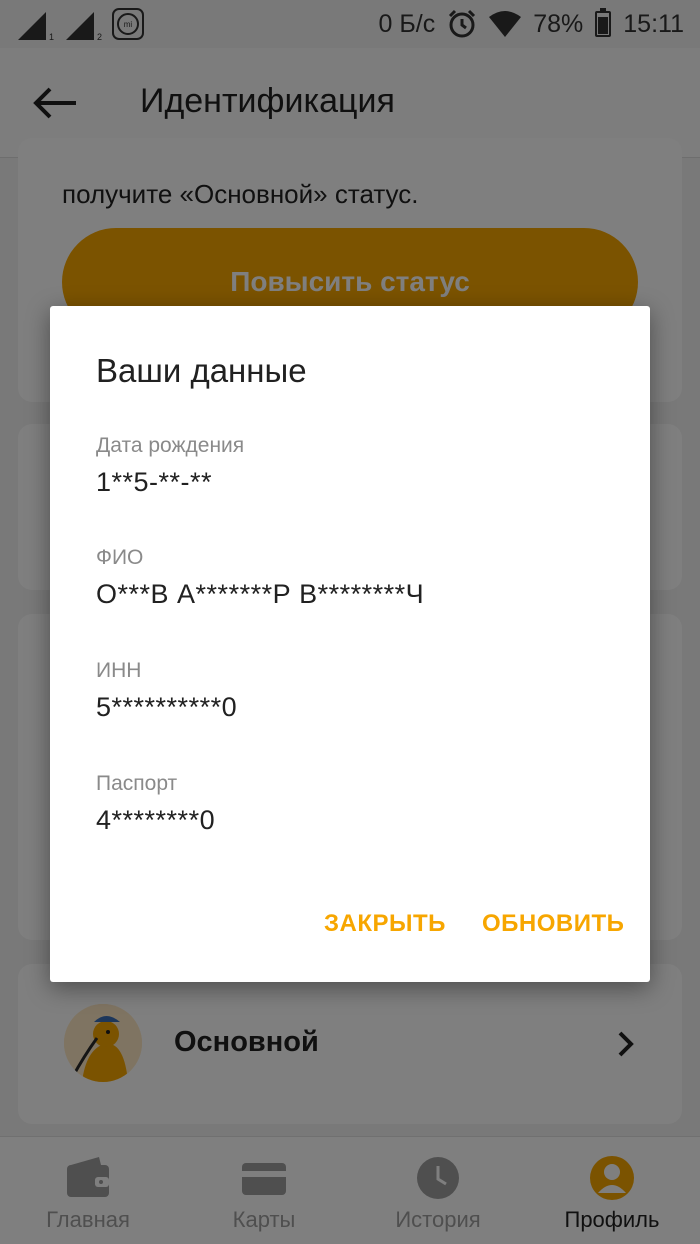 The image size is (700, 1244). I want to click on field-label: Паспорт, so click(137, 783).